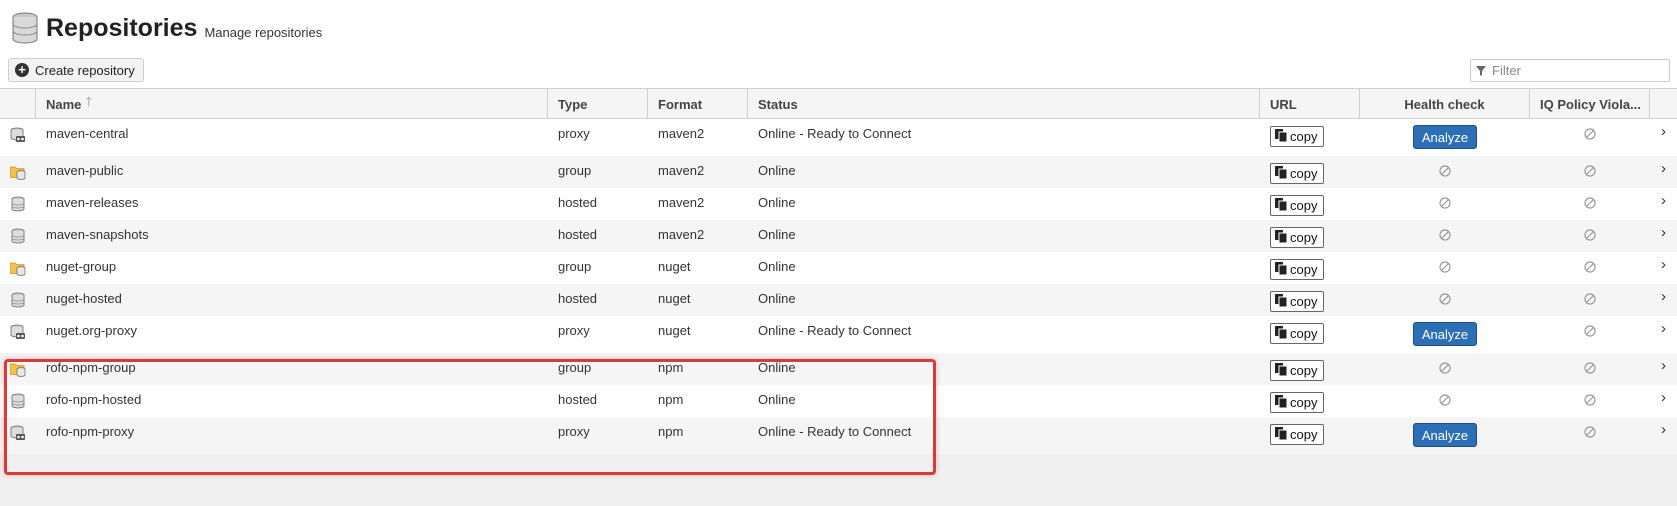  Describe the element at coordinates (1445, 303) in the screenshot. I see `health-disabled-icon` at that location.